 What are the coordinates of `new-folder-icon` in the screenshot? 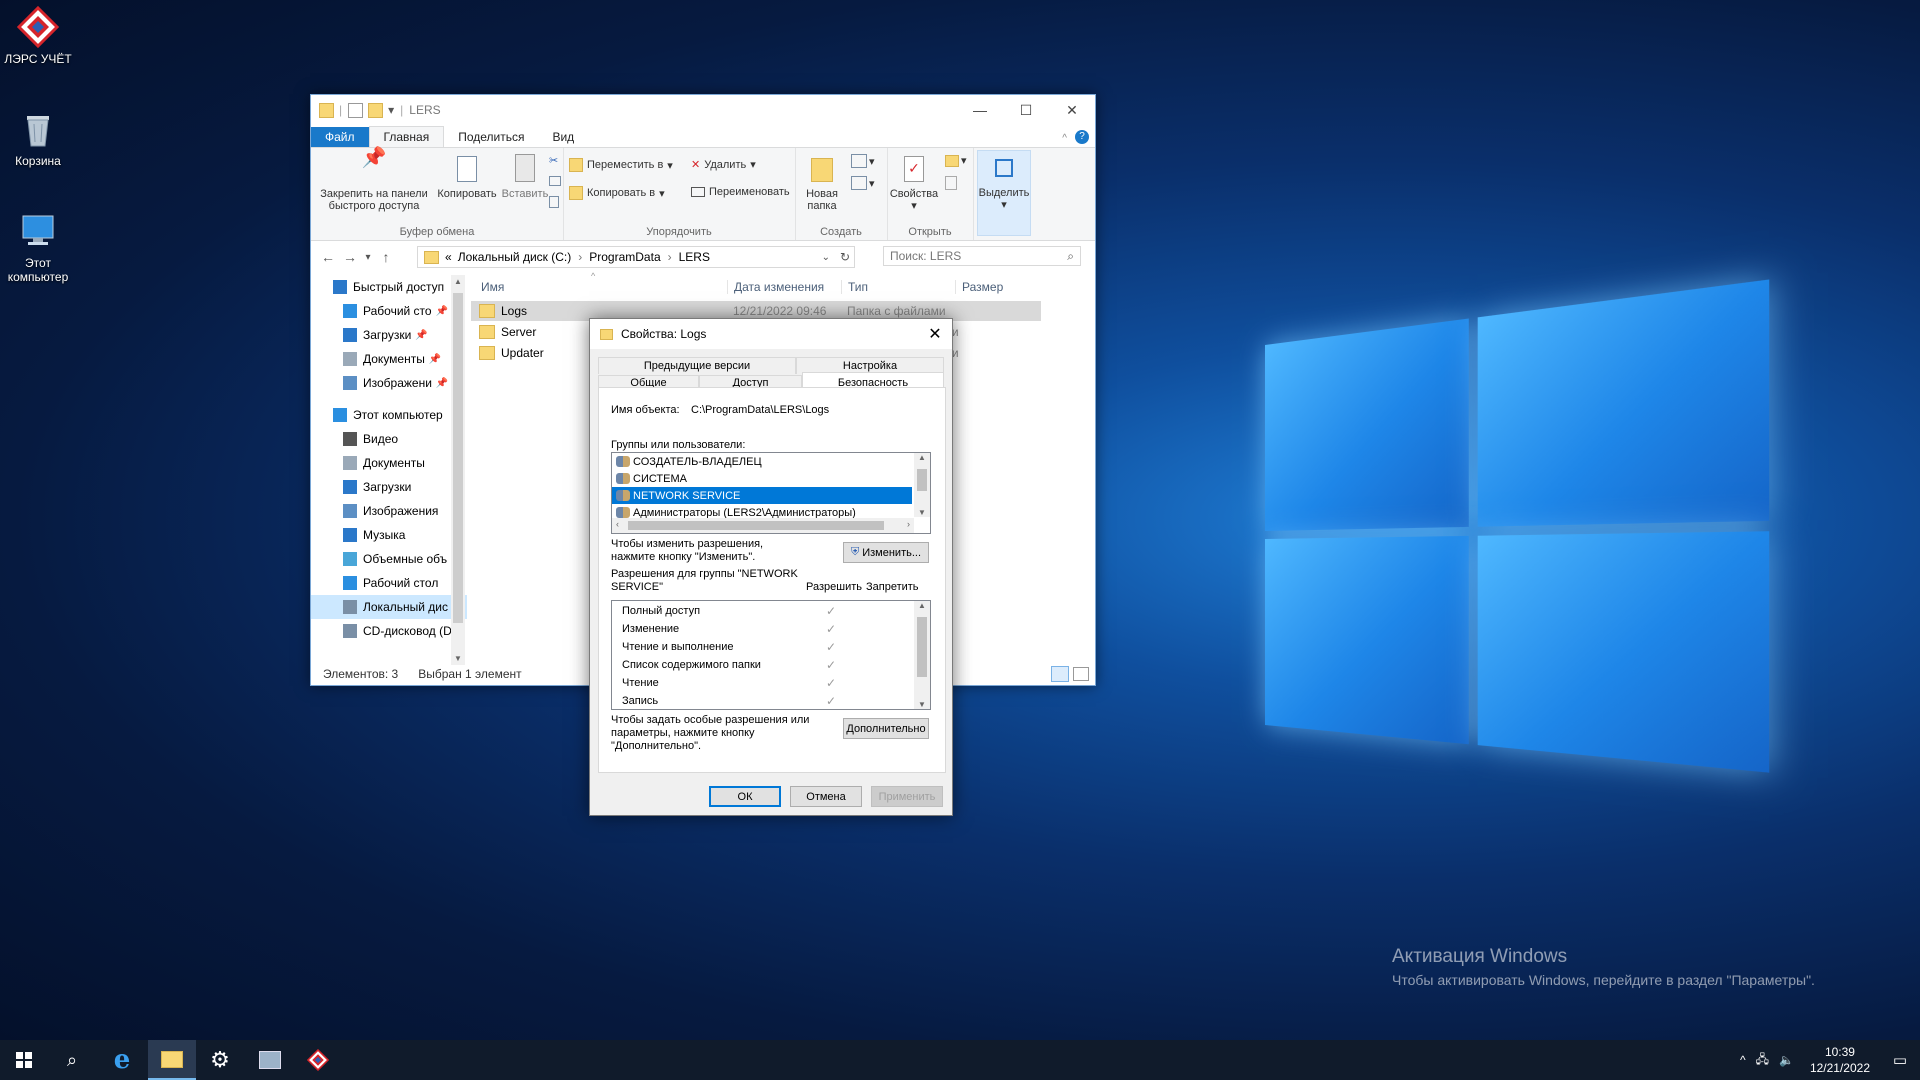 It's located at (376, 110).